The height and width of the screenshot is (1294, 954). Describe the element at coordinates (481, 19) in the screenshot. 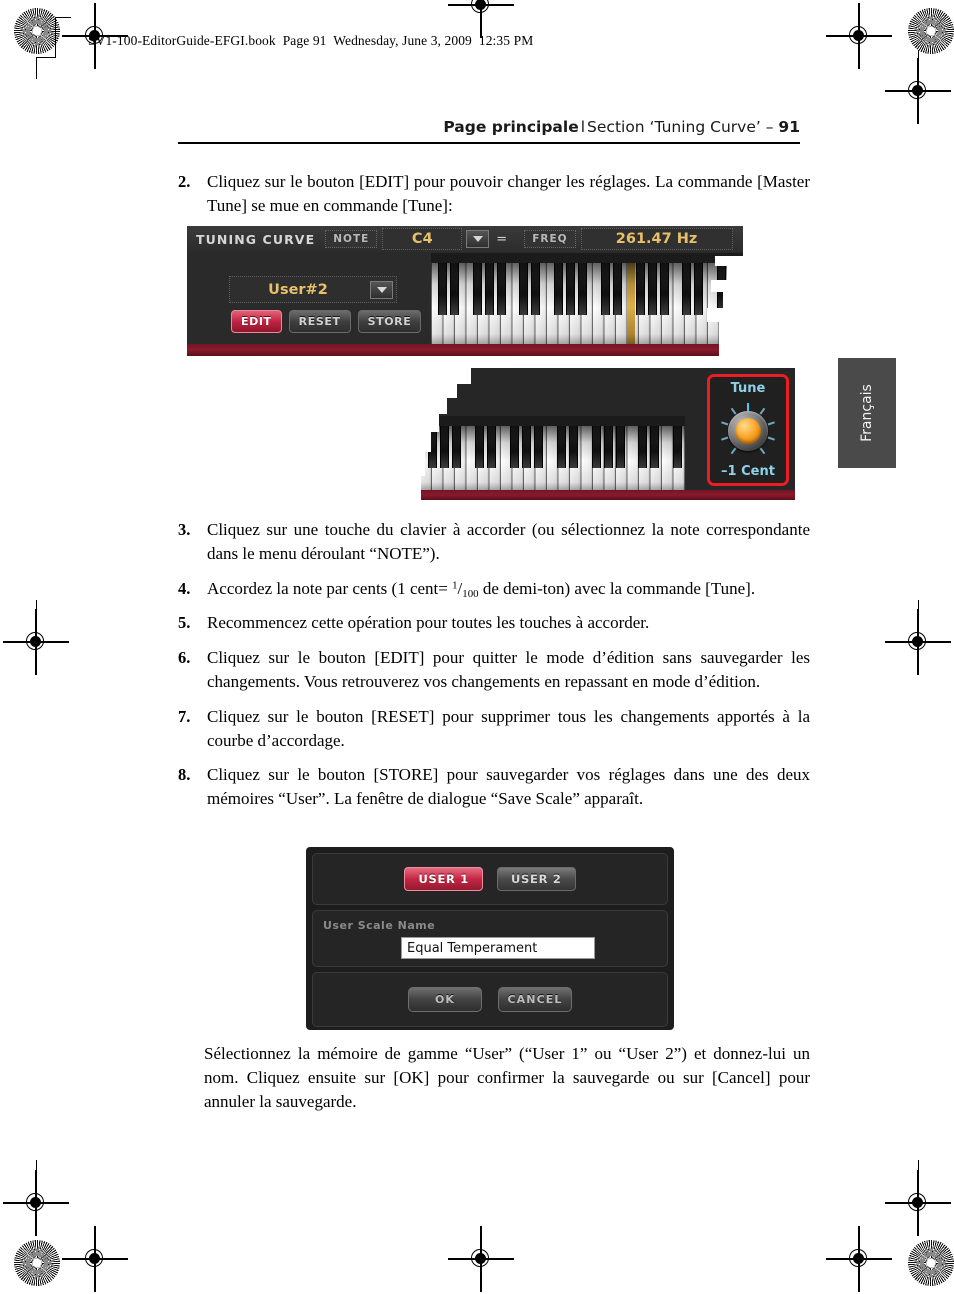

I see `registration-mark-top-center` at that location.